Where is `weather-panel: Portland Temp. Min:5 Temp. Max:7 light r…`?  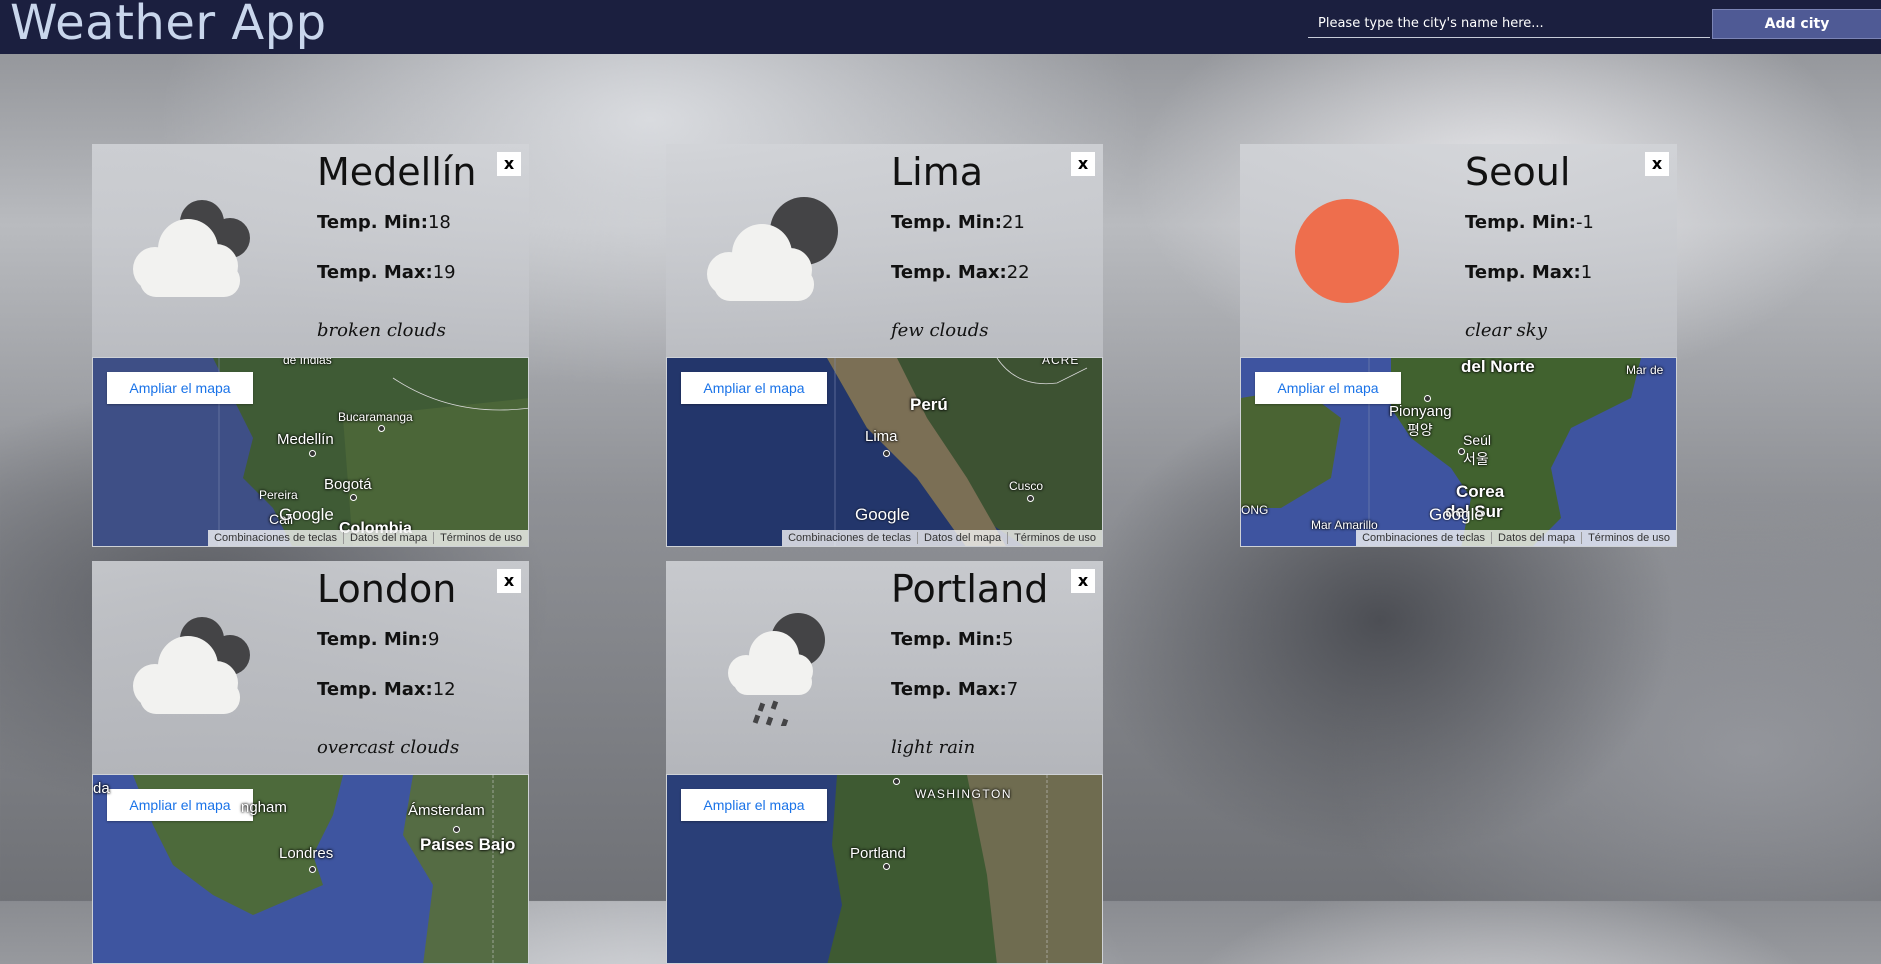 weather-panel: Portland Temp. Min:5 Temp. Max:7 light r… is located at coordinates (884, 667).